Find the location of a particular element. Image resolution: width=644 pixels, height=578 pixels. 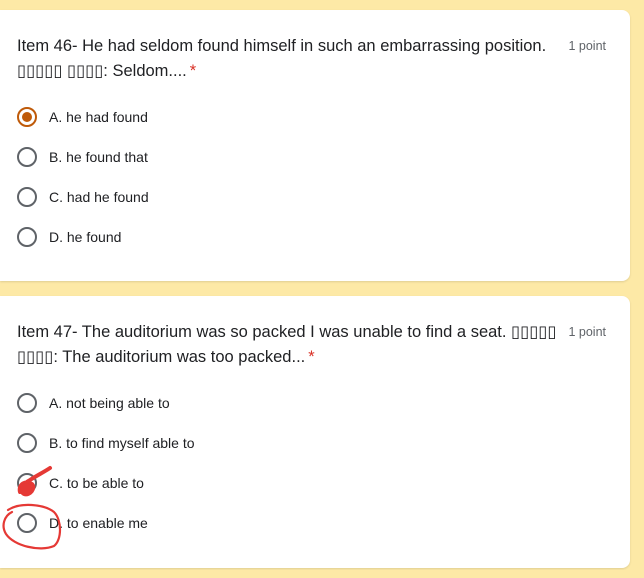

option-c: C. to be able to is located at coordinates (80, 483).